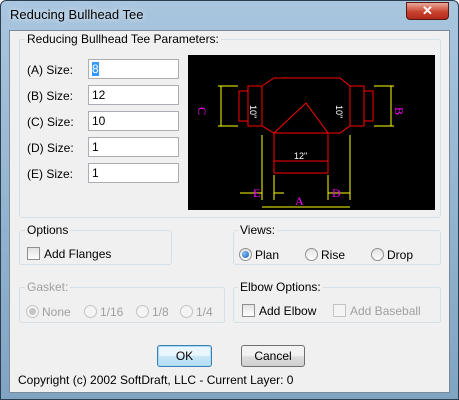 The image size is (459, 400). What do you see at coordinates (301, 167) in the screenshot?
I see `branch-outlet` at bounding box center [301, 167].